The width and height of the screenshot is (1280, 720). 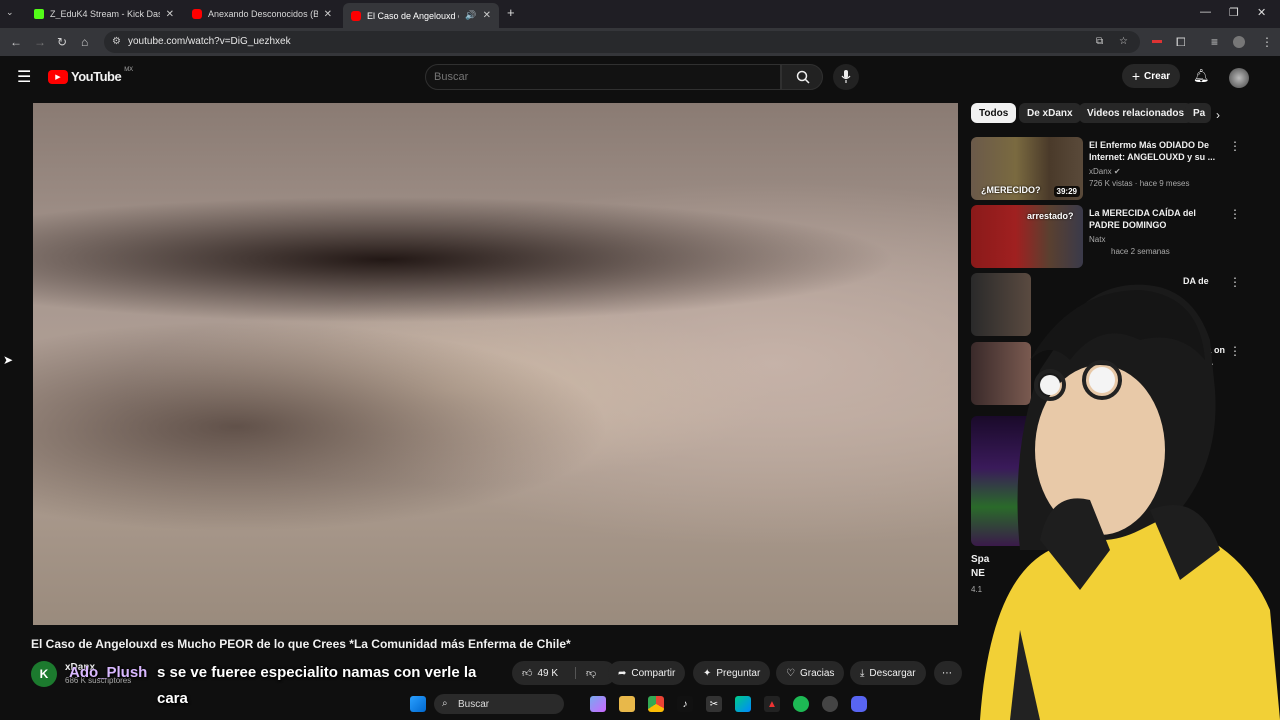 I want to click on like-count: 49 K, so click(x=547, y=673).